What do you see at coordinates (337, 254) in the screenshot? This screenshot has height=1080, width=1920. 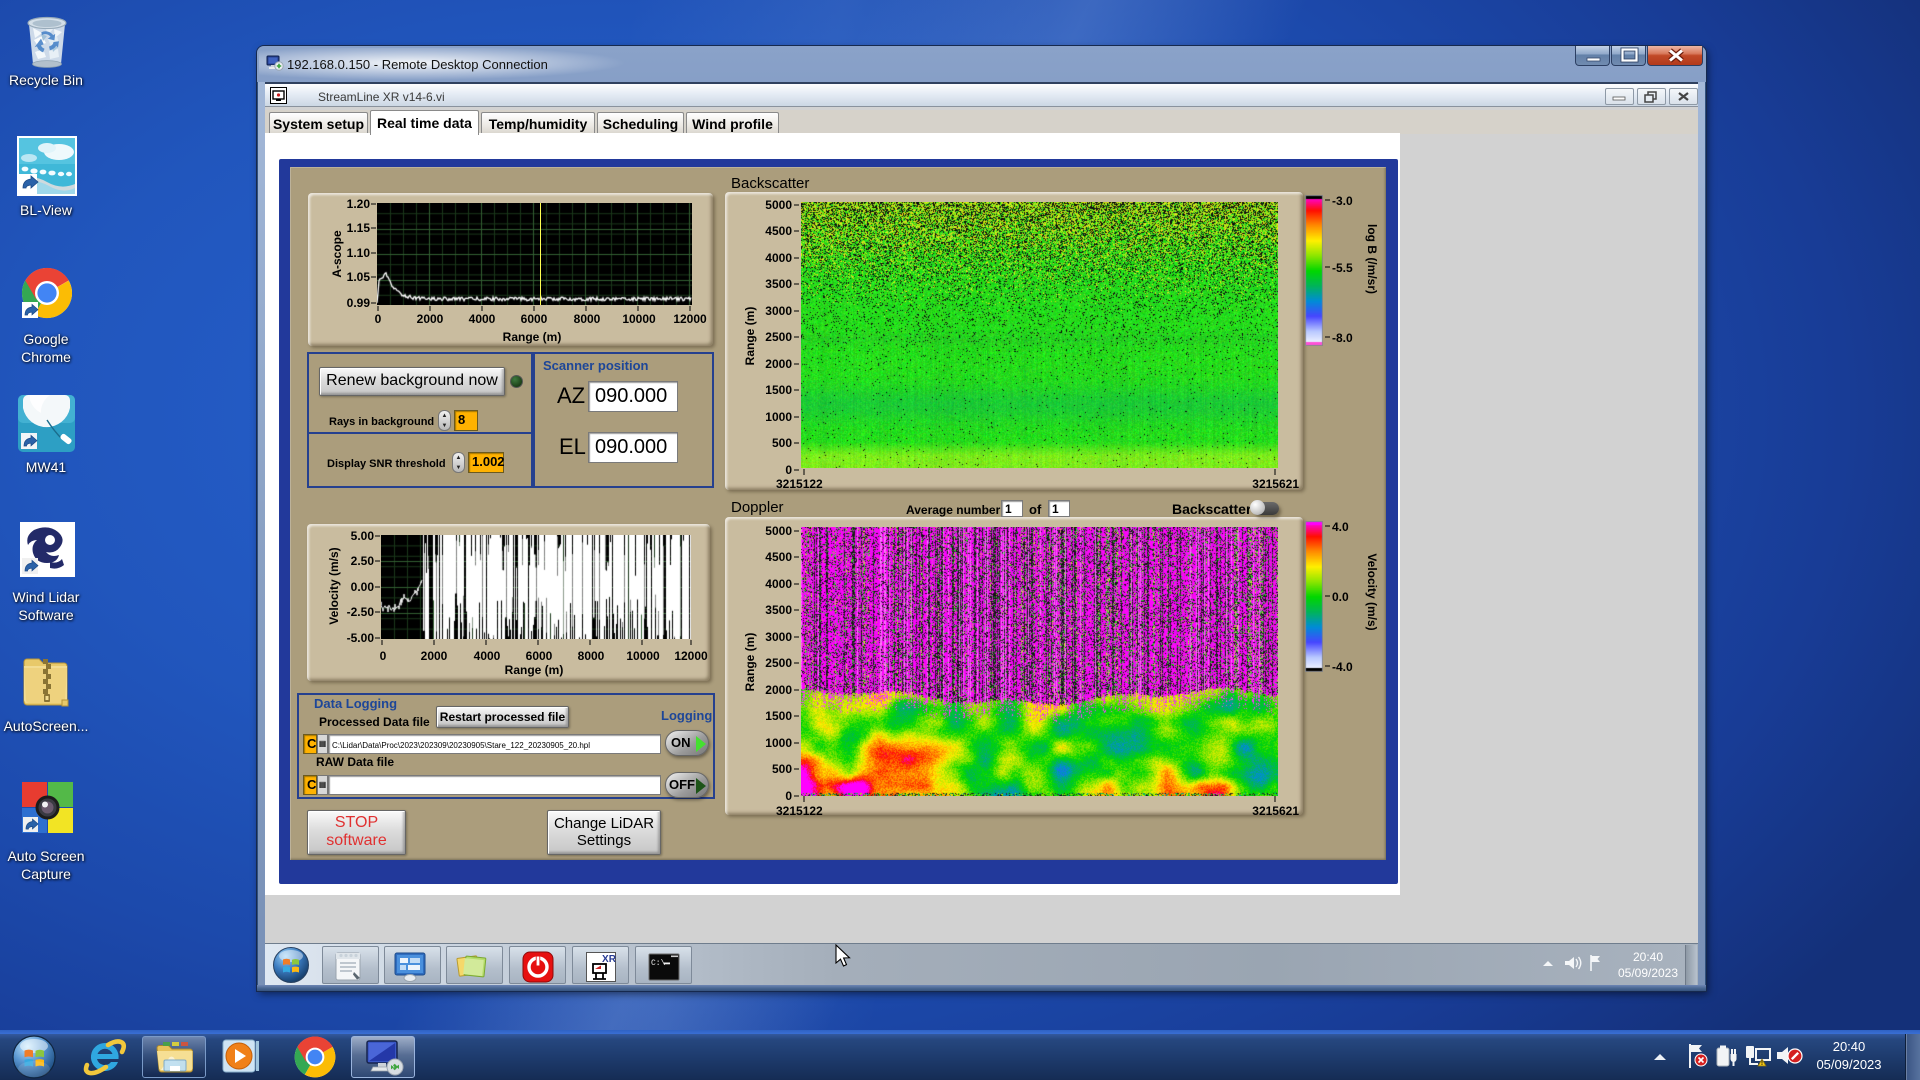 I see `svg-text: A-scope` at bounding box center [337, 254].